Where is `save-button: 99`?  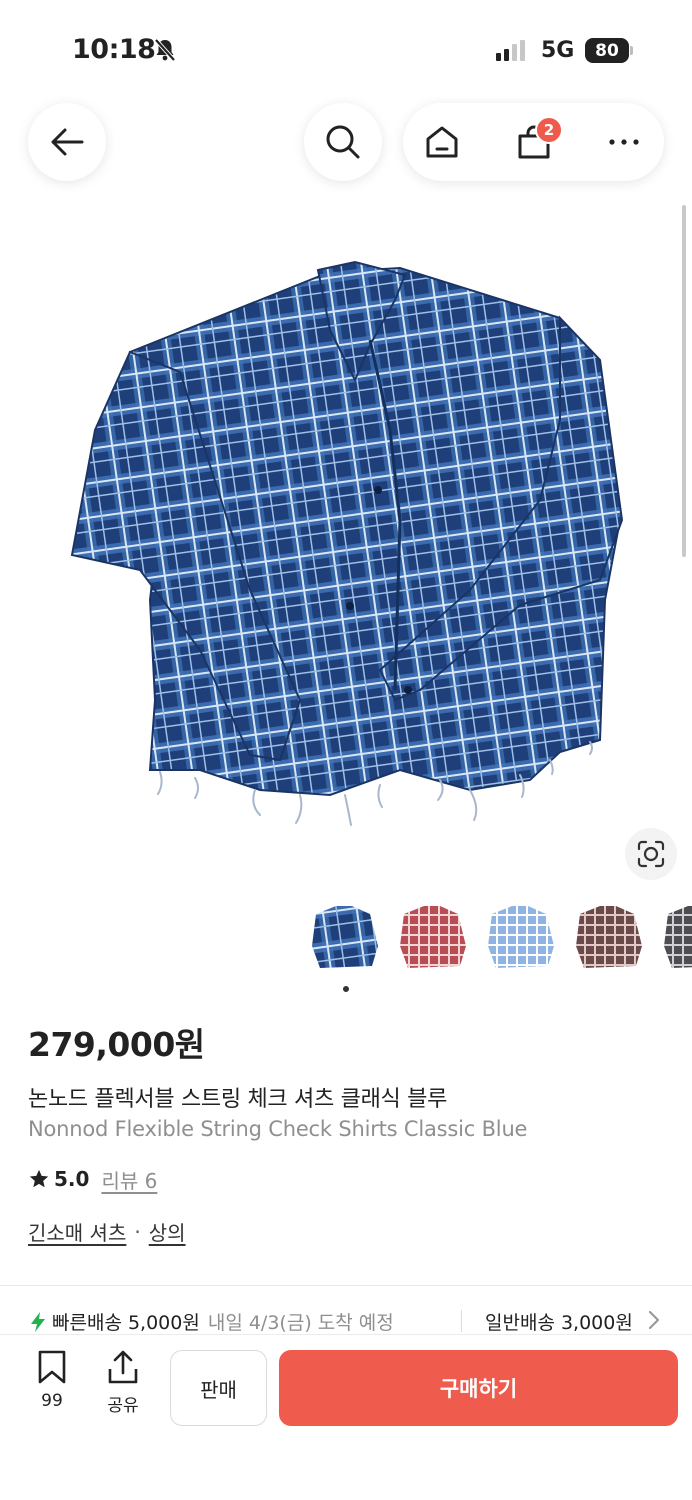 save-button: 99 is located at coordinates (52, 1380).